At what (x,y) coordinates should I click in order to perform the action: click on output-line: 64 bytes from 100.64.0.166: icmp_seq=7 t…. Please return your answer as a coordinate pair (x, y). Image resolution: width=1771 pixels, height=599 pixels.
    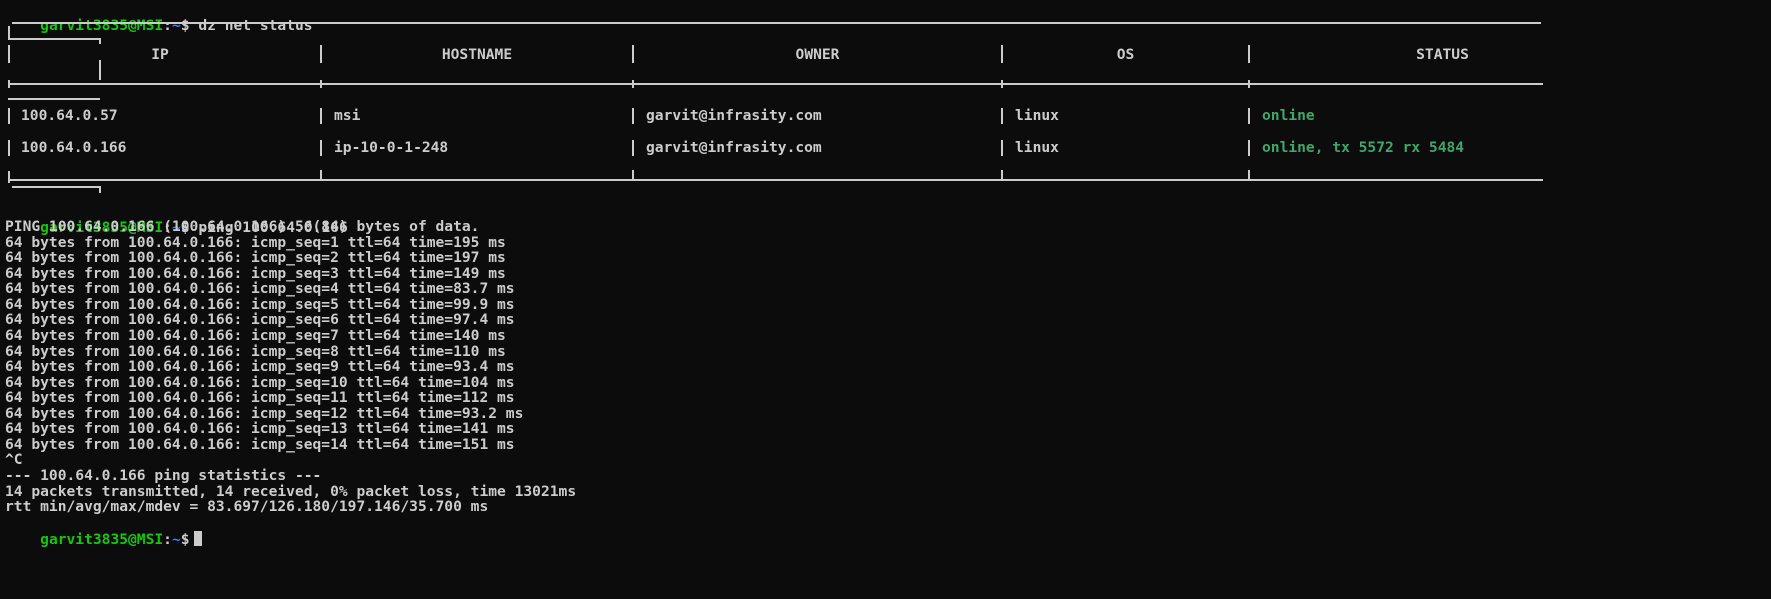
    Looking at the image, I should click on (255, 335).